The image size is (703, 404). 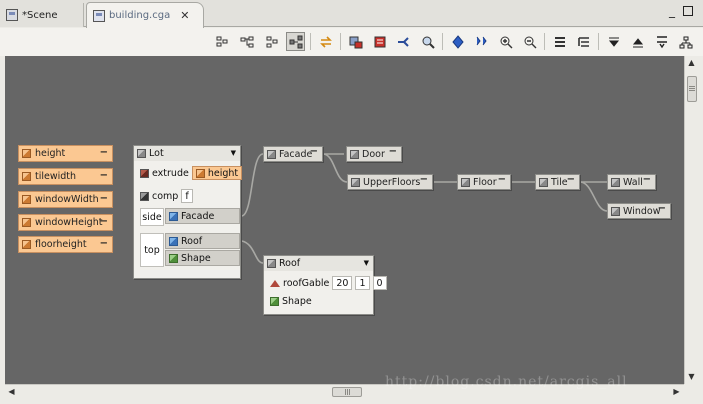 What do you see at coordinates (676, 391) in the screenshot?
I see `scroll-right-icon: ▶` at bounding box center [676, 391].